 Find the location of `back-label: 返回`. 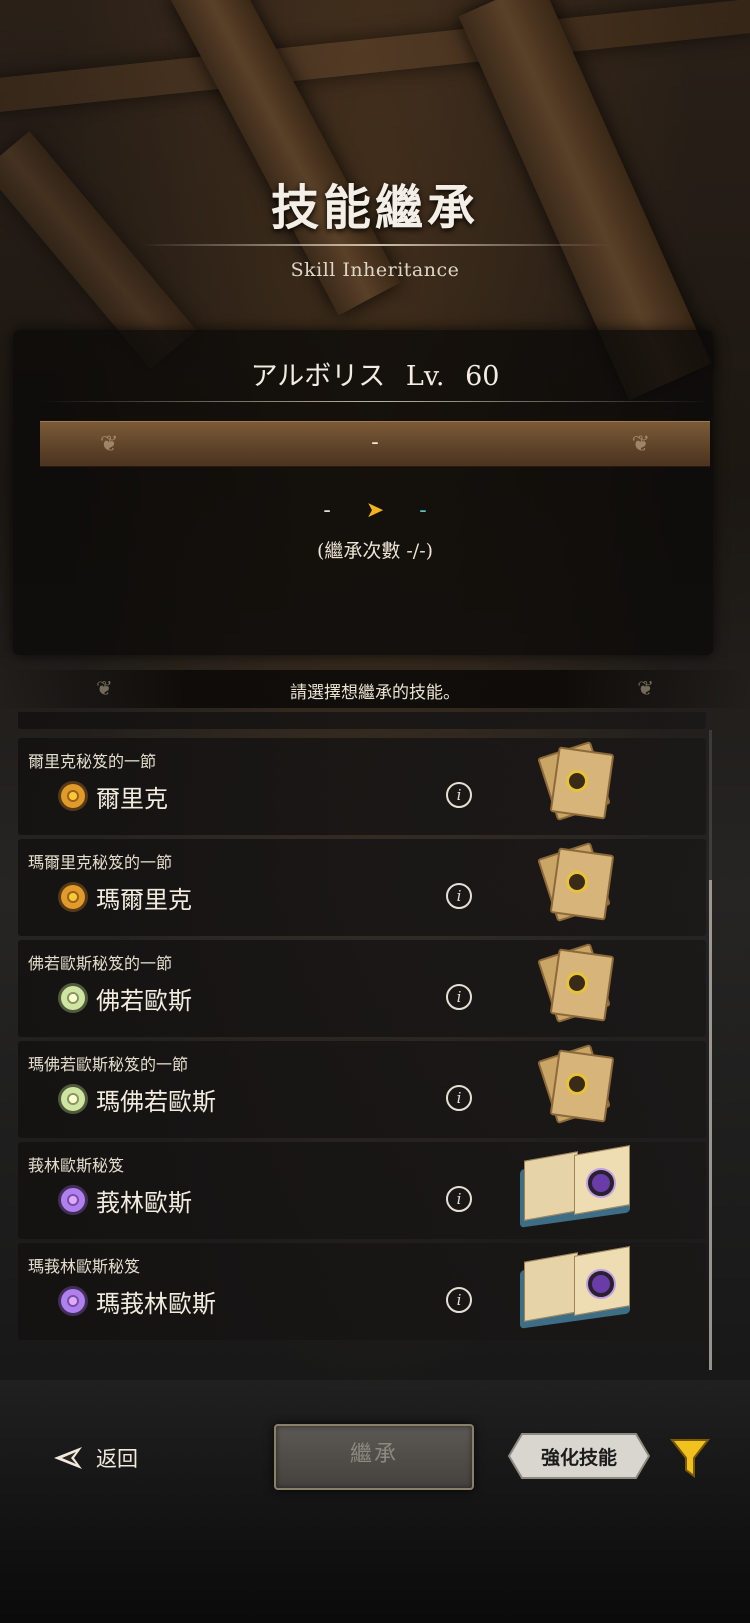

back-label: 返回 is located at coordinates (117, 1459).